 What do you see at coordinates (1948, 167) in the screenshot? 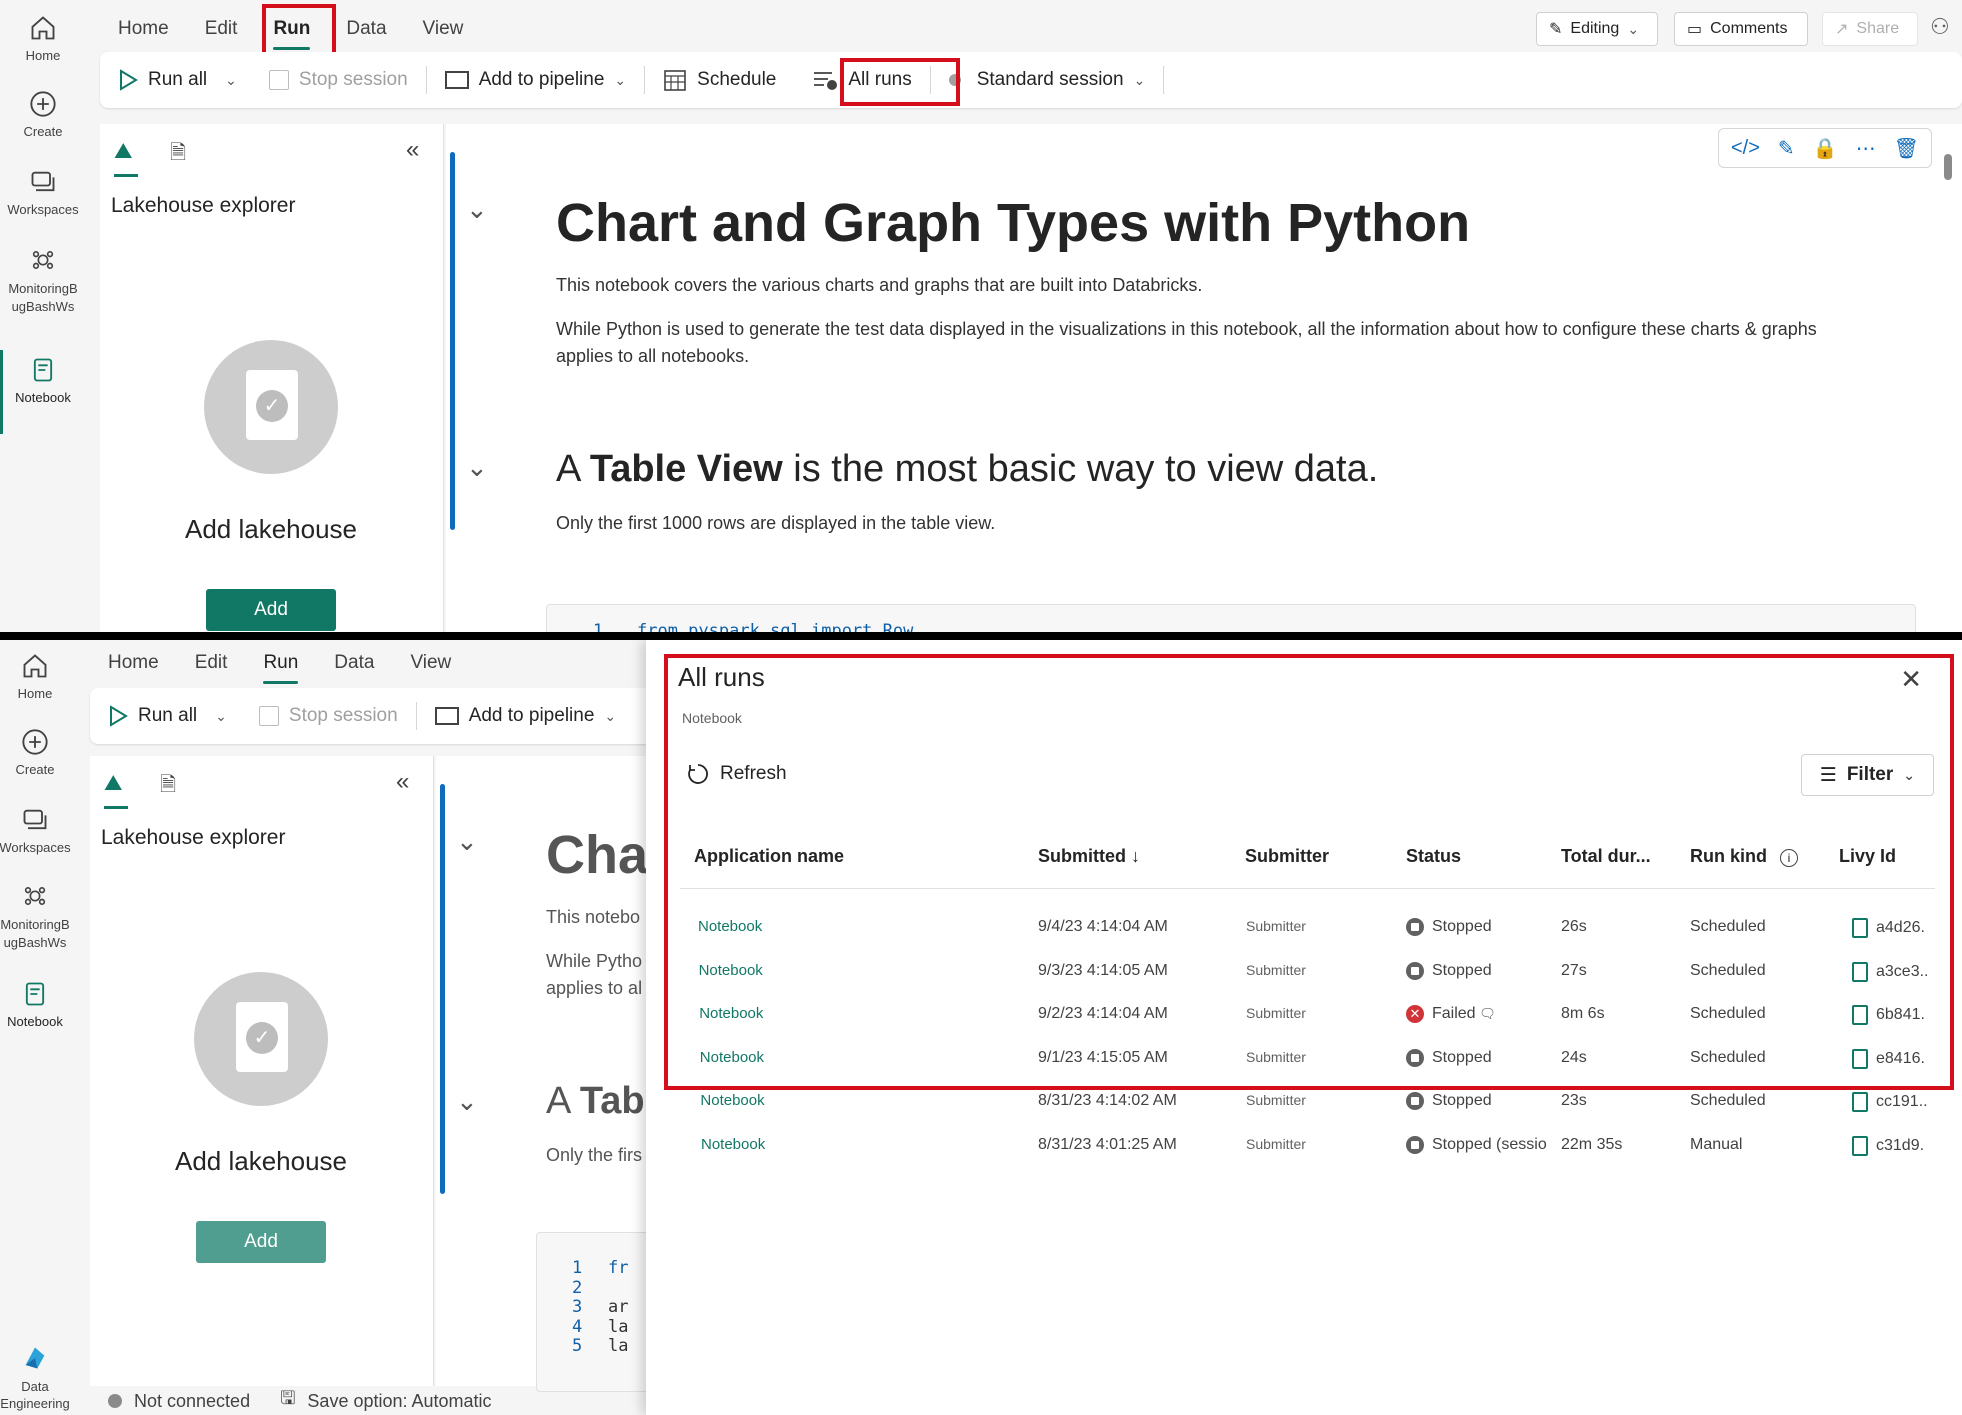
I see `scrollbar-thumb` at bounding box center [1948, 167].